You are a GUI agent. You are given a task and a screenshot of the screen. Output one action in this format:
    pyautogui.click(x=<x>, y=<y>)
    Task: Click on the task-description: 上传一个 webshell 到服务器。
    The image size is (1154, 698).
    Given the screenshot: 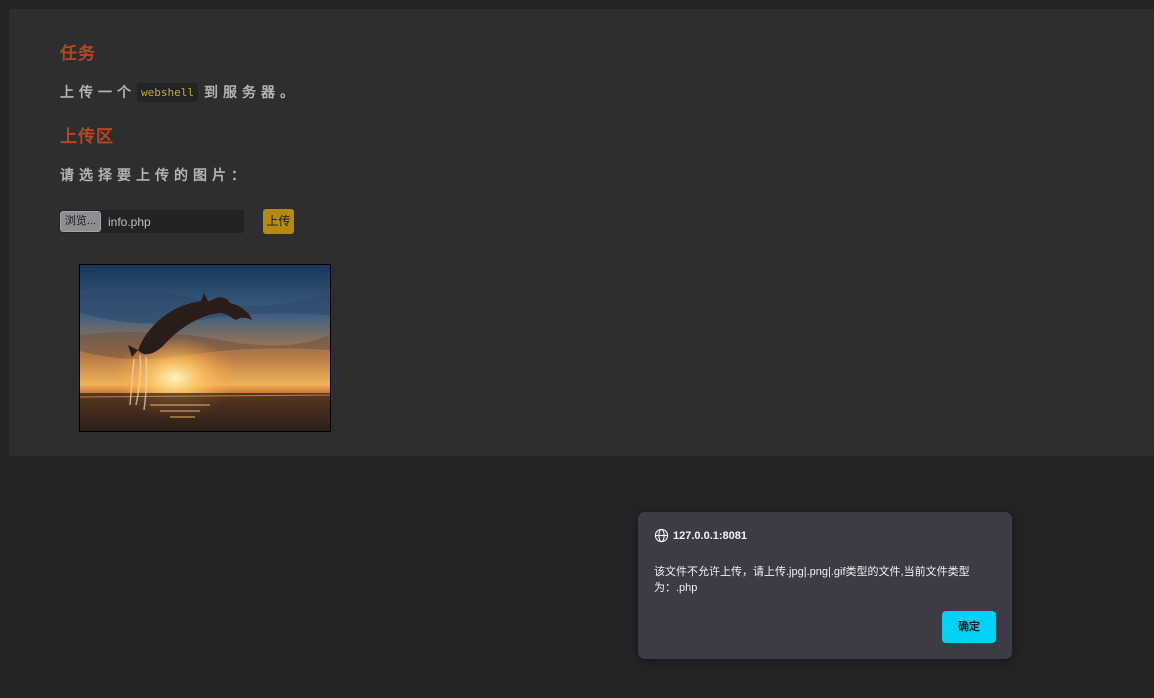 What is the action you would take?
    pyautogui.click(x=179, y=92)
    